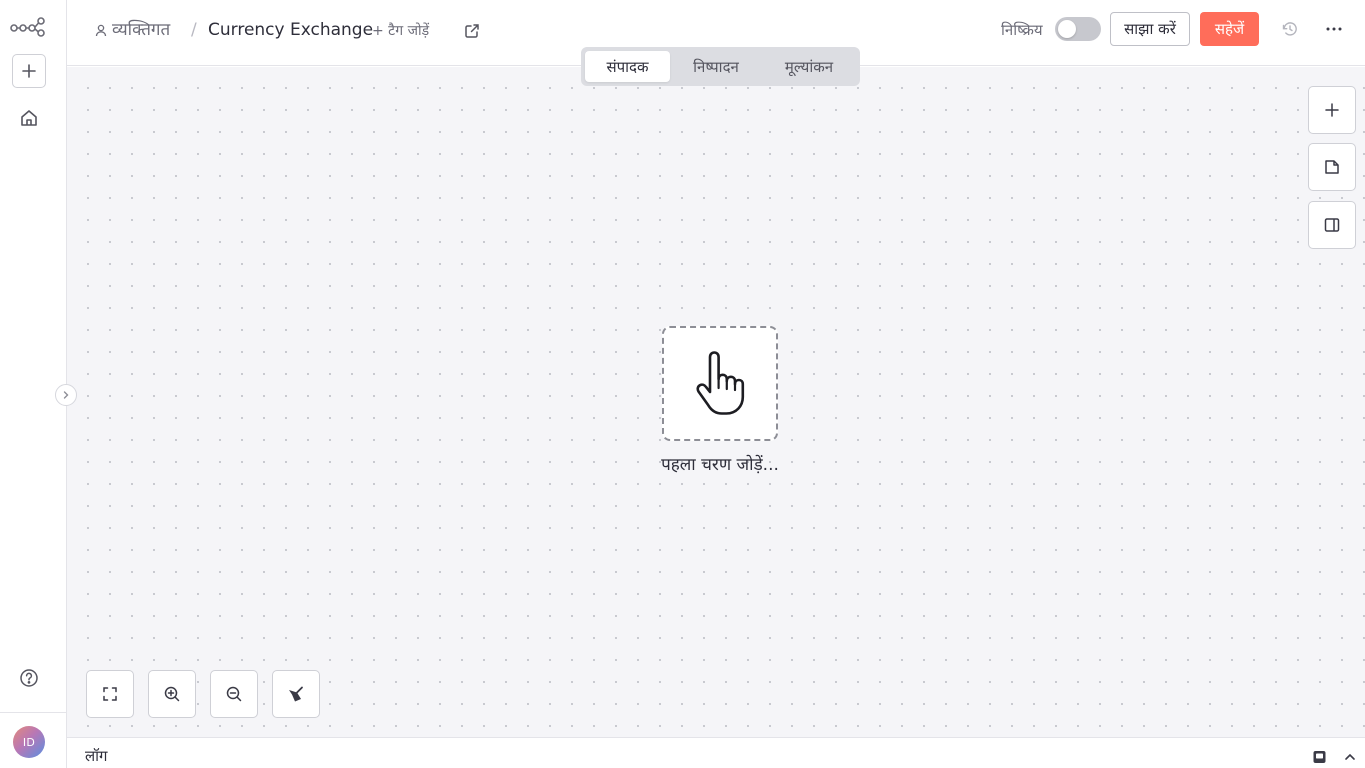  I want to click on main-sidebar: ID, so click(33, 384).